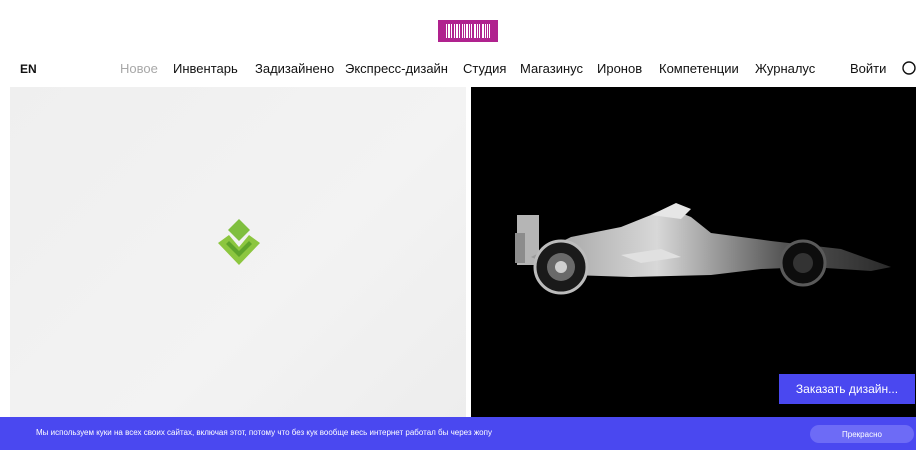  I want to click on login-link: Войти, so click(868, 68).